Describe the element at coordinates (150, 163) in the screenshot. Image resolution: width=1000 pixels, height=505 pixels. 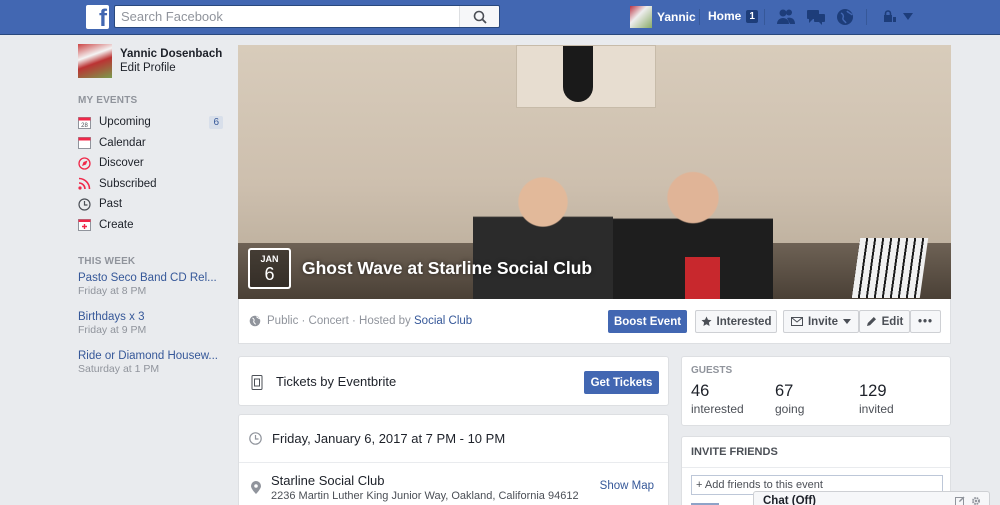
I see `sidebar-item-discover: Discover` at that location.